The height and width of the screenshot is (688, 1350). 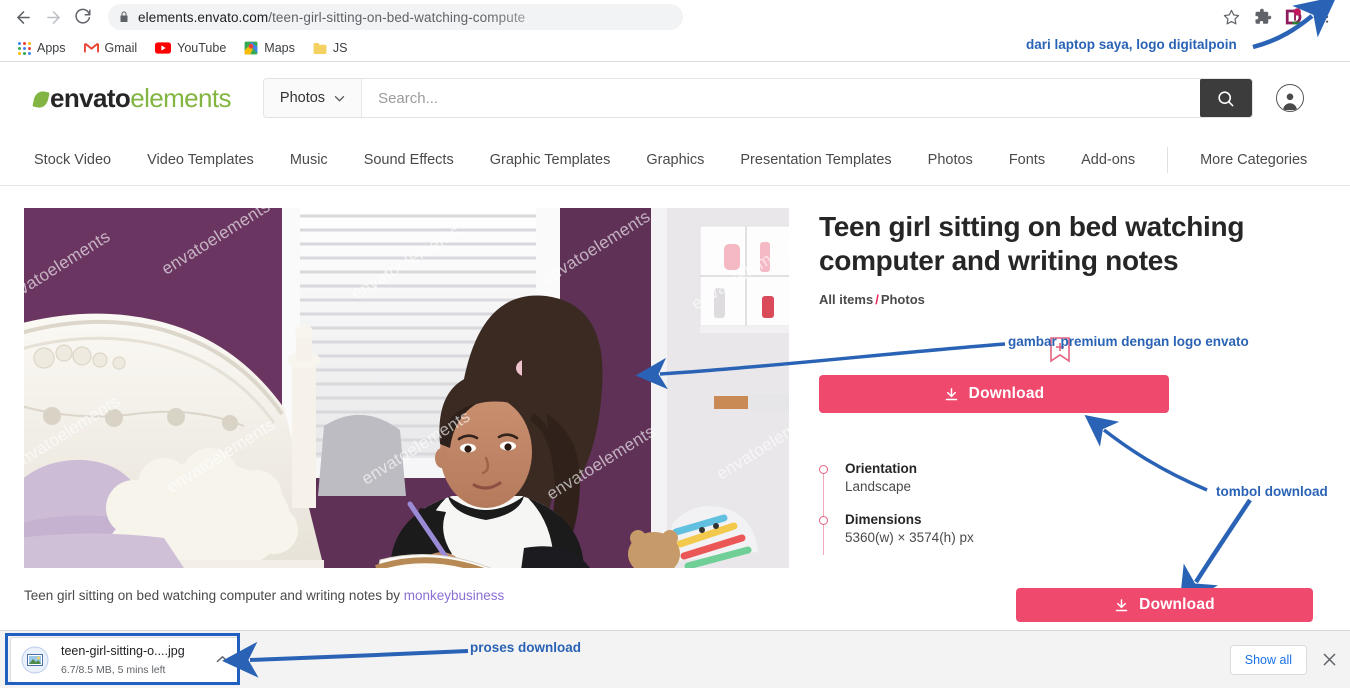 I want to click on bookmark-label: Apps, so click(x=51, y=48).